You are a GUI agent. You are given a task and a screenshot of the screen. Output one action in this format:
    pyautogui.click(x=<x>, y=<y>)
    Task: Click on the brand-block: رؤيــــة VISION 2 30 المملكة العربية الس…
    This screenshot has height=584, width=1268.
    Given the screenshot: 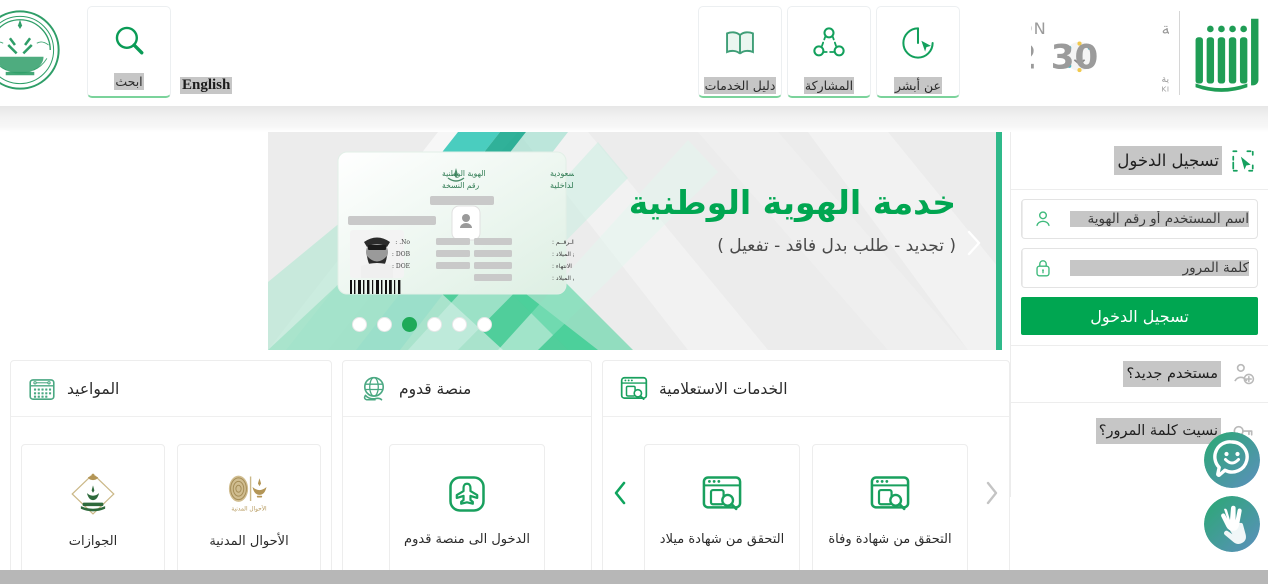 What is the action you would take?
    pyautogui.click(x=1145, y=53)
    